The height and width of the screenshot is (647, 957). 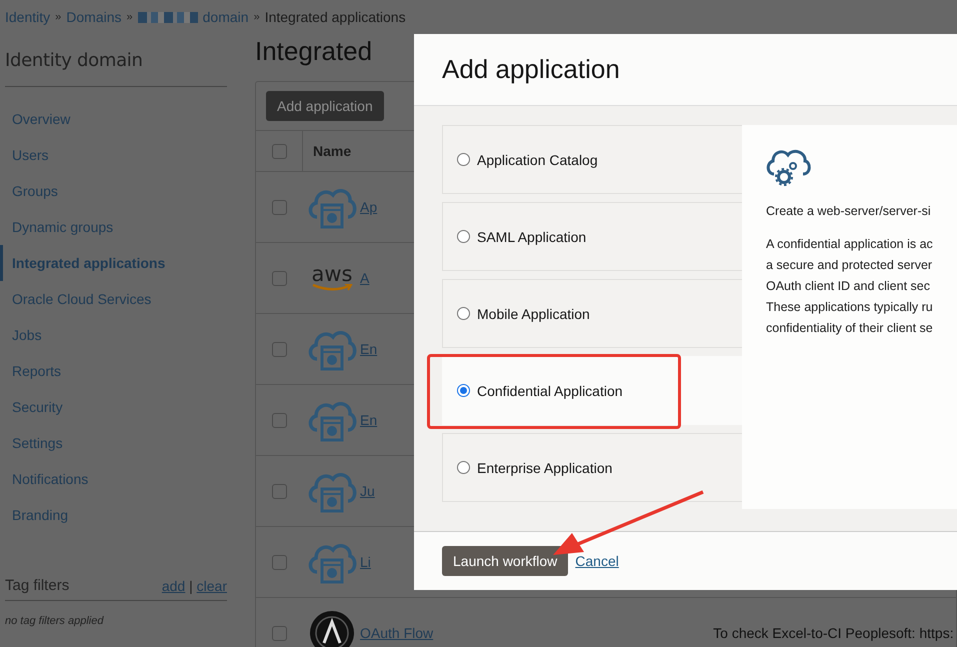 I want to click on sidebar-item: Branding, so click(x=113, y=515).